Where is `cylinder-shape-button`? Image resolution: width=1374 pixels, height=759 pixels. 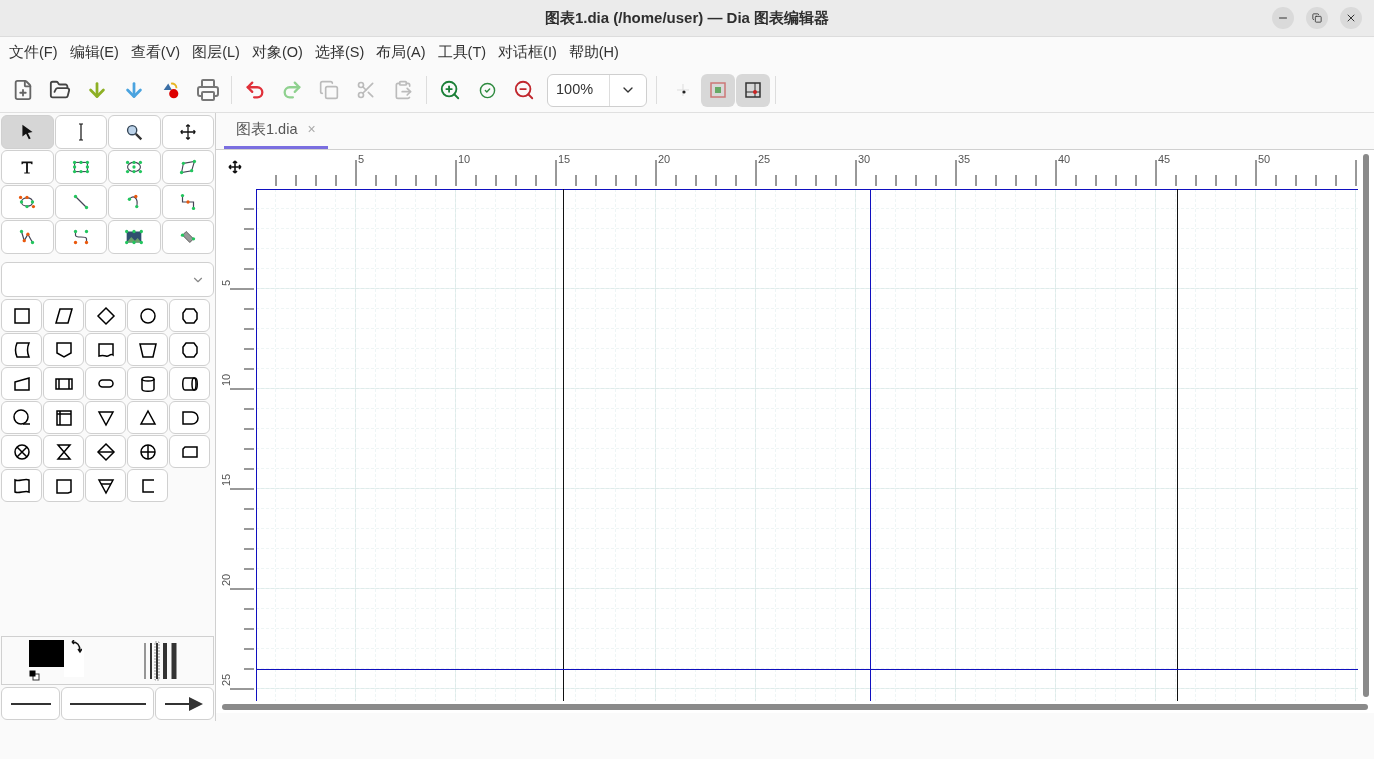 cylinder-shape-button is located at coordinates (147, 383).